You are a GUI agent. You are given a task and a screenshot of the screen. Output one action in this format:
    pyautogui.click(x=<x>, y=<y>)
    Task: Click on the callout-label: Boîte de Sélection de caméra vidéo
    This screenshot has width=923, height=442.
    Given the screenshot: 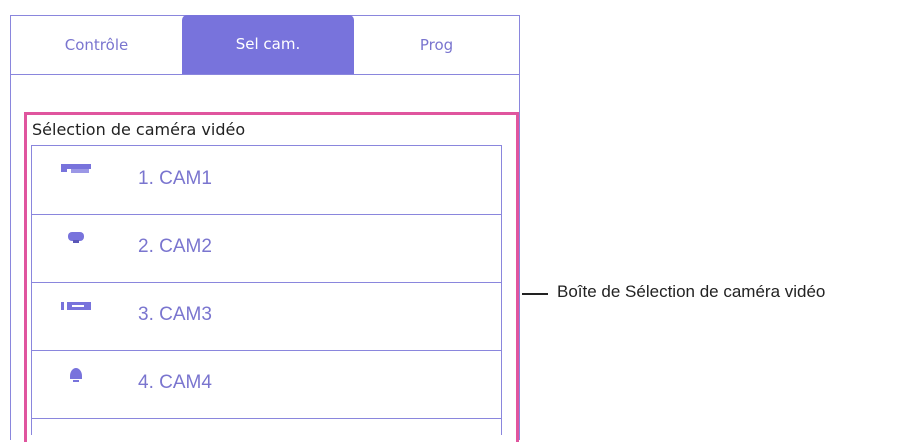 What is the action you would take?
    pyautogui.click(x=691, y=291)
    